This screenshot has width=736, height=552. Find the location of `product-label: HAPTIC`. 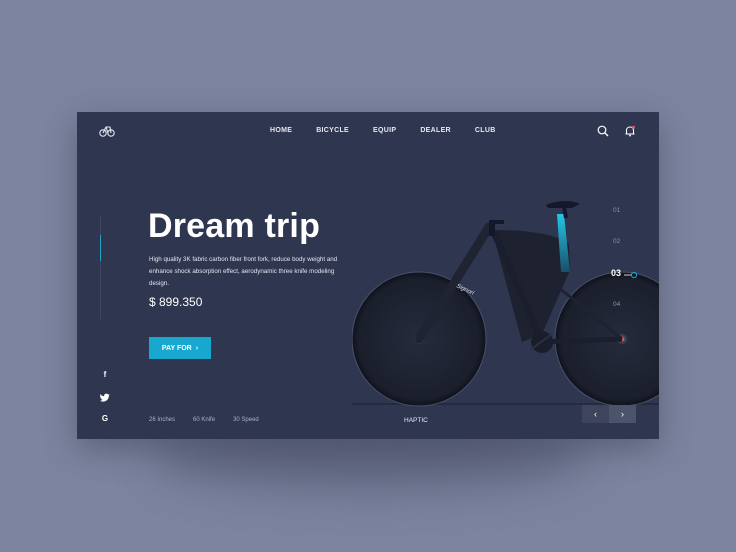

product-label: HAPTIC is located at coordinates (416, 420).